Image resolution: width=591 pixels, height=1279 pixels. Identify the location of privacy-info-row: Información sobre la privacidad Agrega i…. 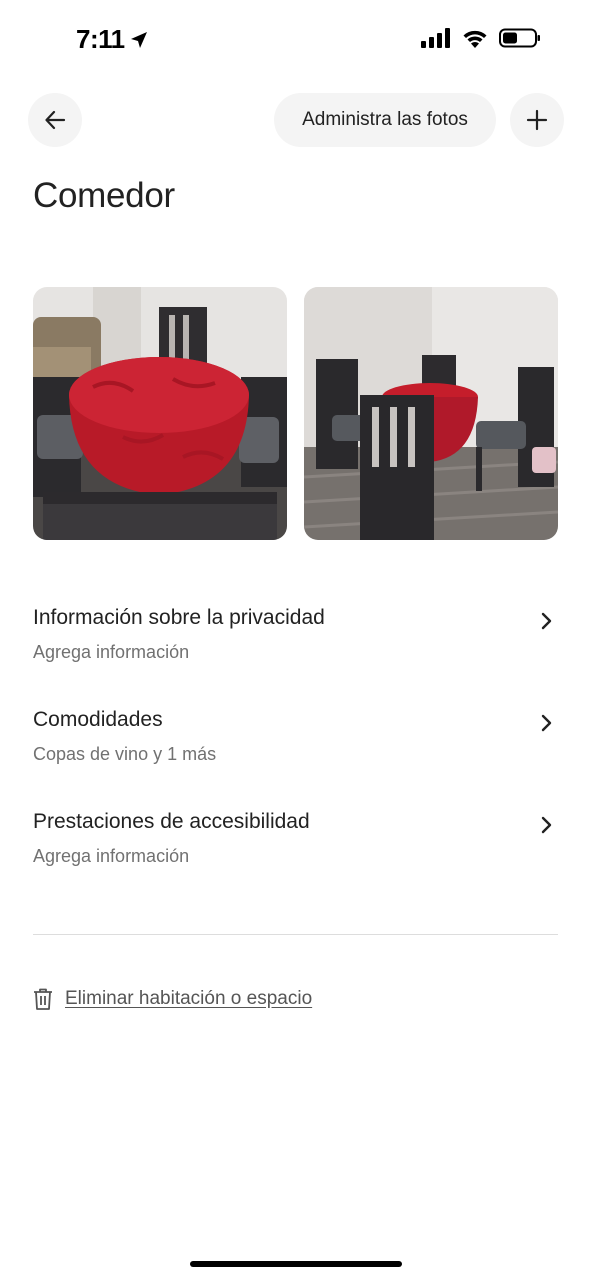
(295, 644).